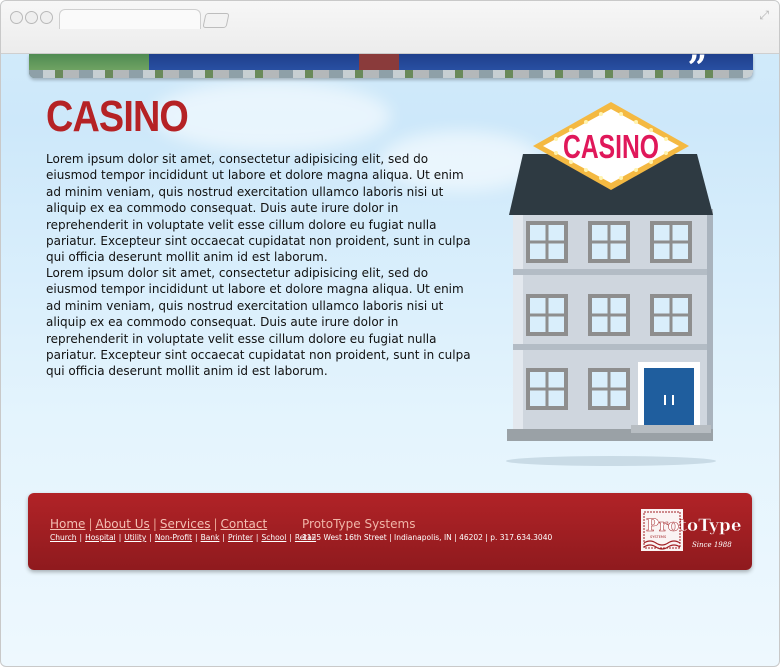 The height and width of the screenshot is (667, 780). What do you see at coordinates (240, 537) in the screenshot?
I see `footer-link-printer: Printer` at bounding box center [240, 537].